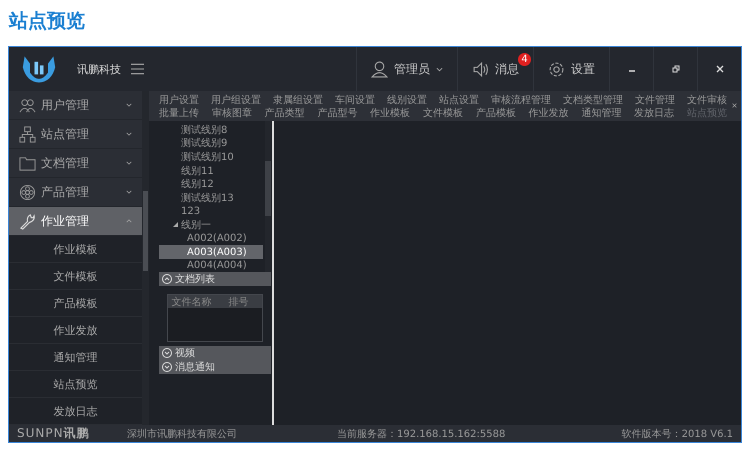 This screenshot has height=461, width=750. Describe the element at coordinates (27, 134) in the screenshot. I see `sitemap-icon` at that location.